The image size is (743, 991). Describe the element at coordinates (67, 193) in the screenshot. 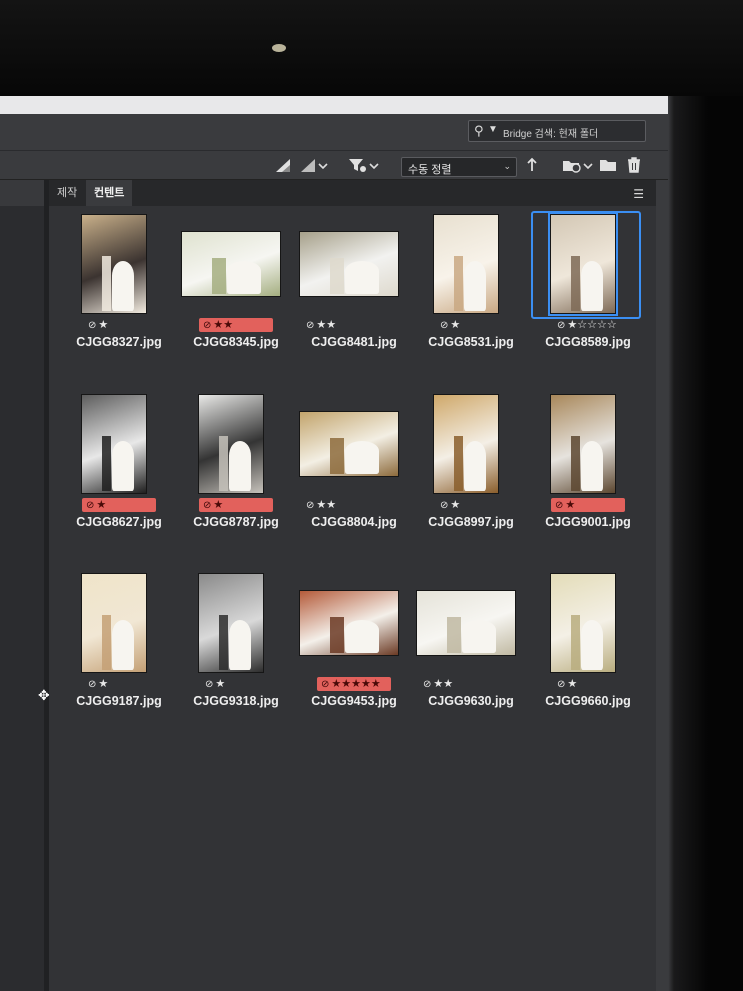

I see `tab-production: 제작` at that location.